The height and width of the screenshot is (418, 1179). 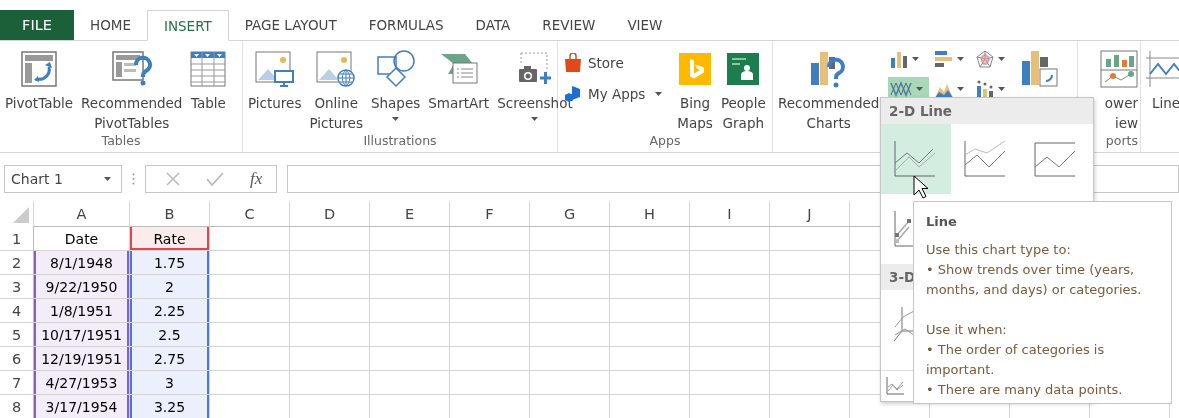 What do you see at coordinates (743, 103) in the screenshot?
I see `button-label: People` at bounding box center [743, 103].